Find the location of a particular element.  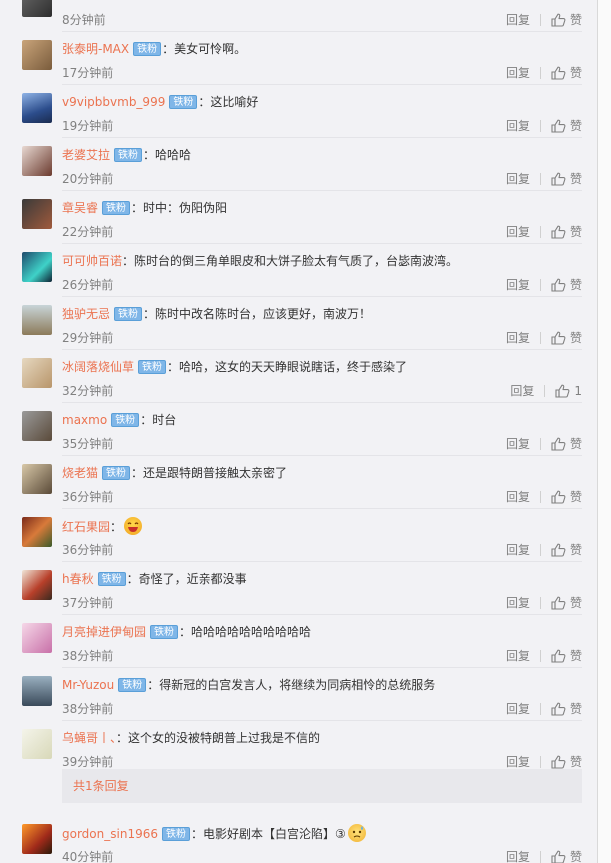

like-count: 1 is located at coordinates (578, 391).